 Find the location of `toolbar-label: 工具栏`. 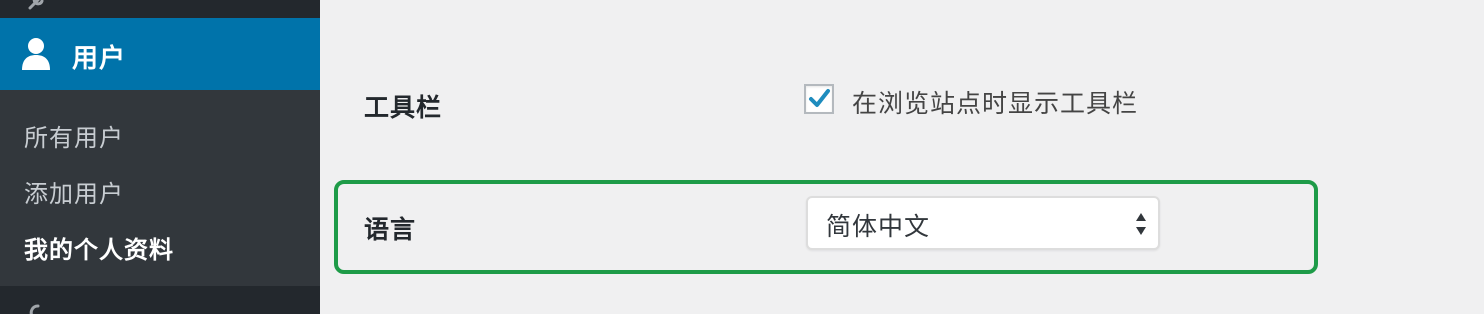

toolbar-label: 工具栏 is located at coordinates (403, 107).